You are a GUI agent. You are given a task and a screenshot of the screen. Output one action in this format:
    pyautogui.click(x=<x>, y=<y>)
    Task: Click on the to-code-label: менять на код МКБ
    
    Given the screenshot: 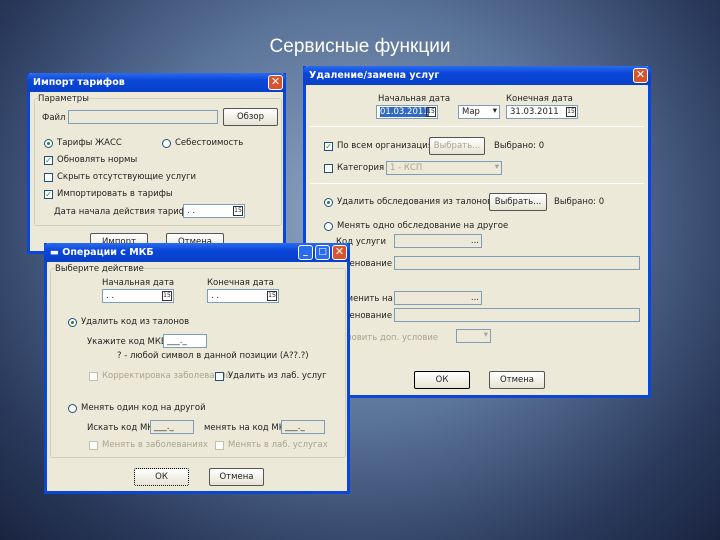 What is the action you would take?
    pyautogui.click(x=247, y=428)
    